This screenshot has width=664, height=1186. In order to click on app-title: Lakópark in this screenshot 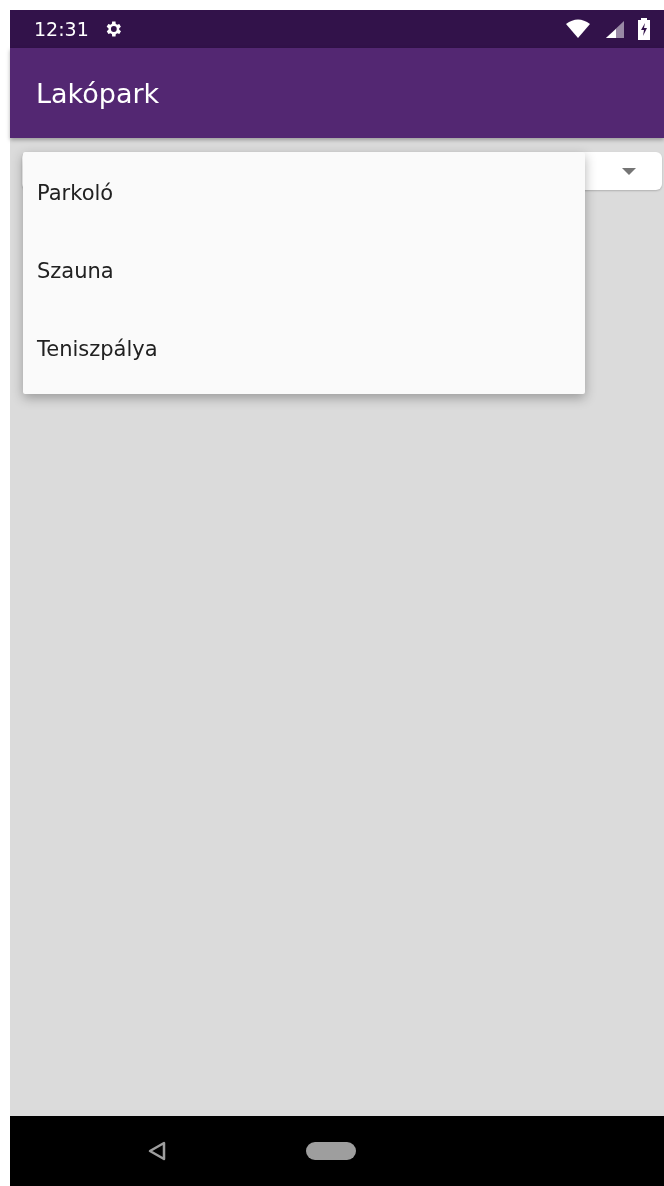, I will do `click(98, 93)`.